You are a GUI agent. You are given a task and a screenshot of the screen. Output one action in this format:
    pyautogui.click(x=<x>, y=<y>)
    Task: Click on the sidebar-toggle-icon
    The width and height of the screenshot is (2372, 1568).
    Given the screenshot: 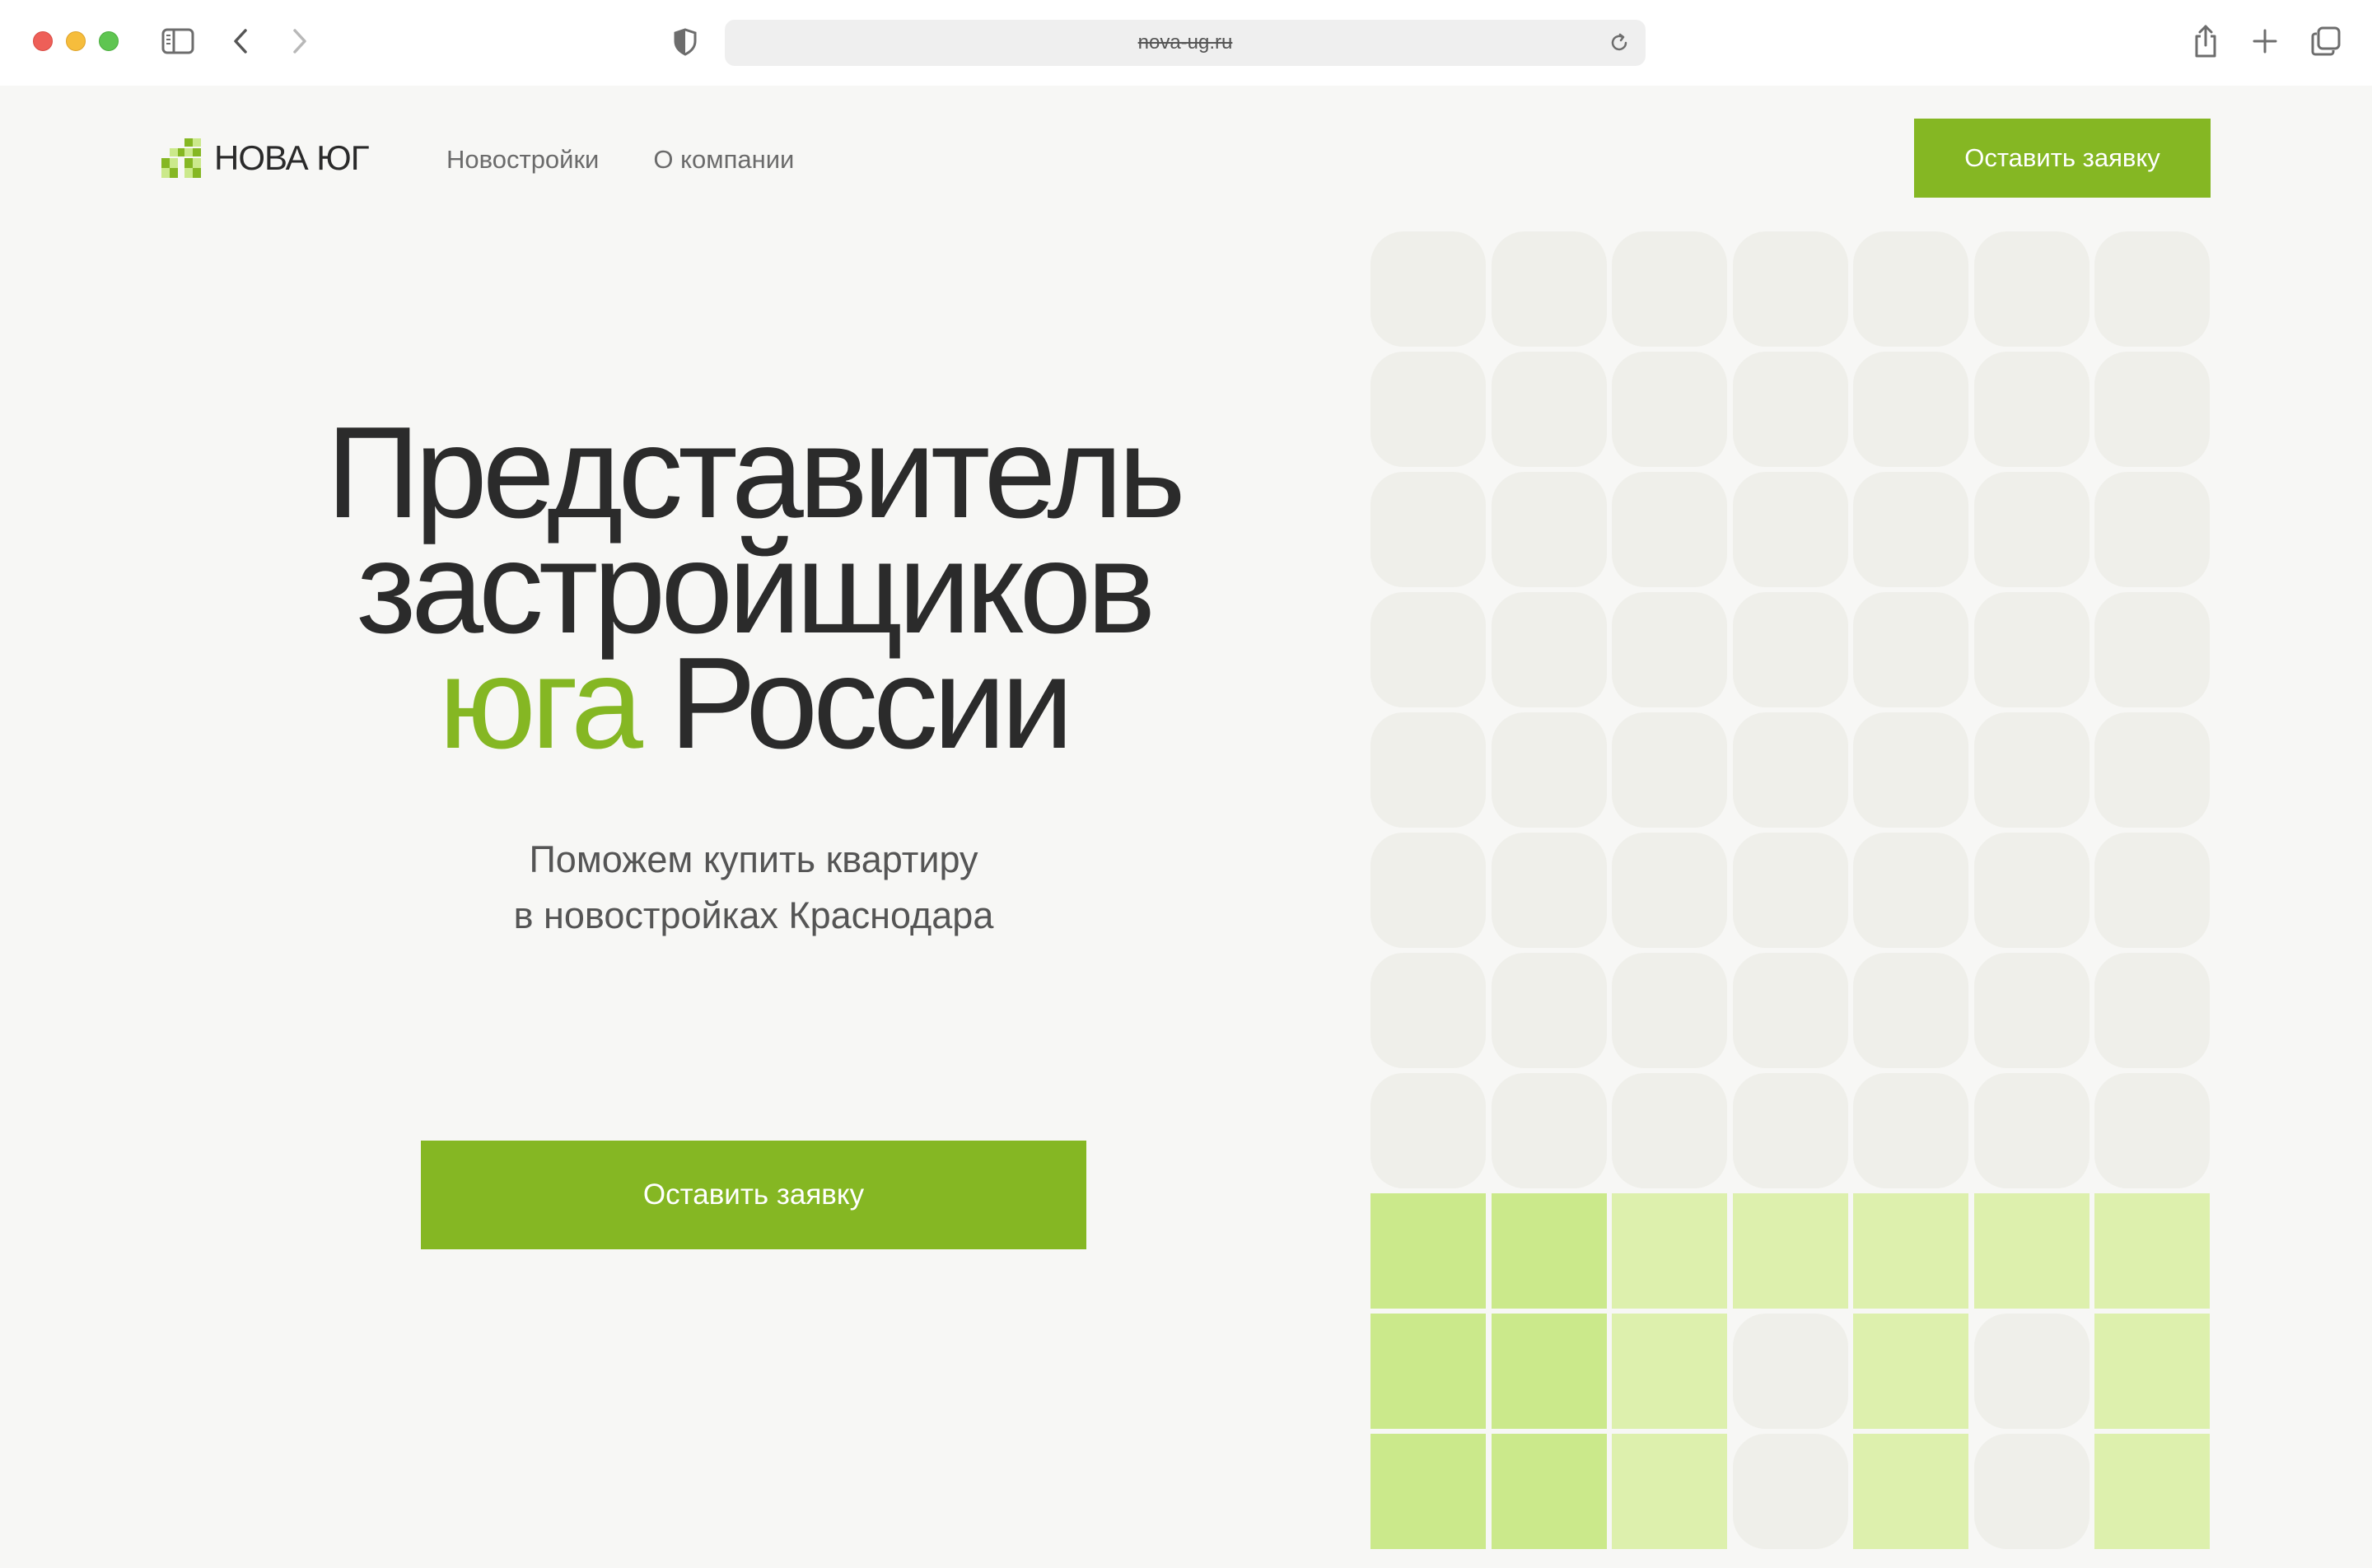 What is the action you would take?
    pyautogui.click(x=178, y=41)
    